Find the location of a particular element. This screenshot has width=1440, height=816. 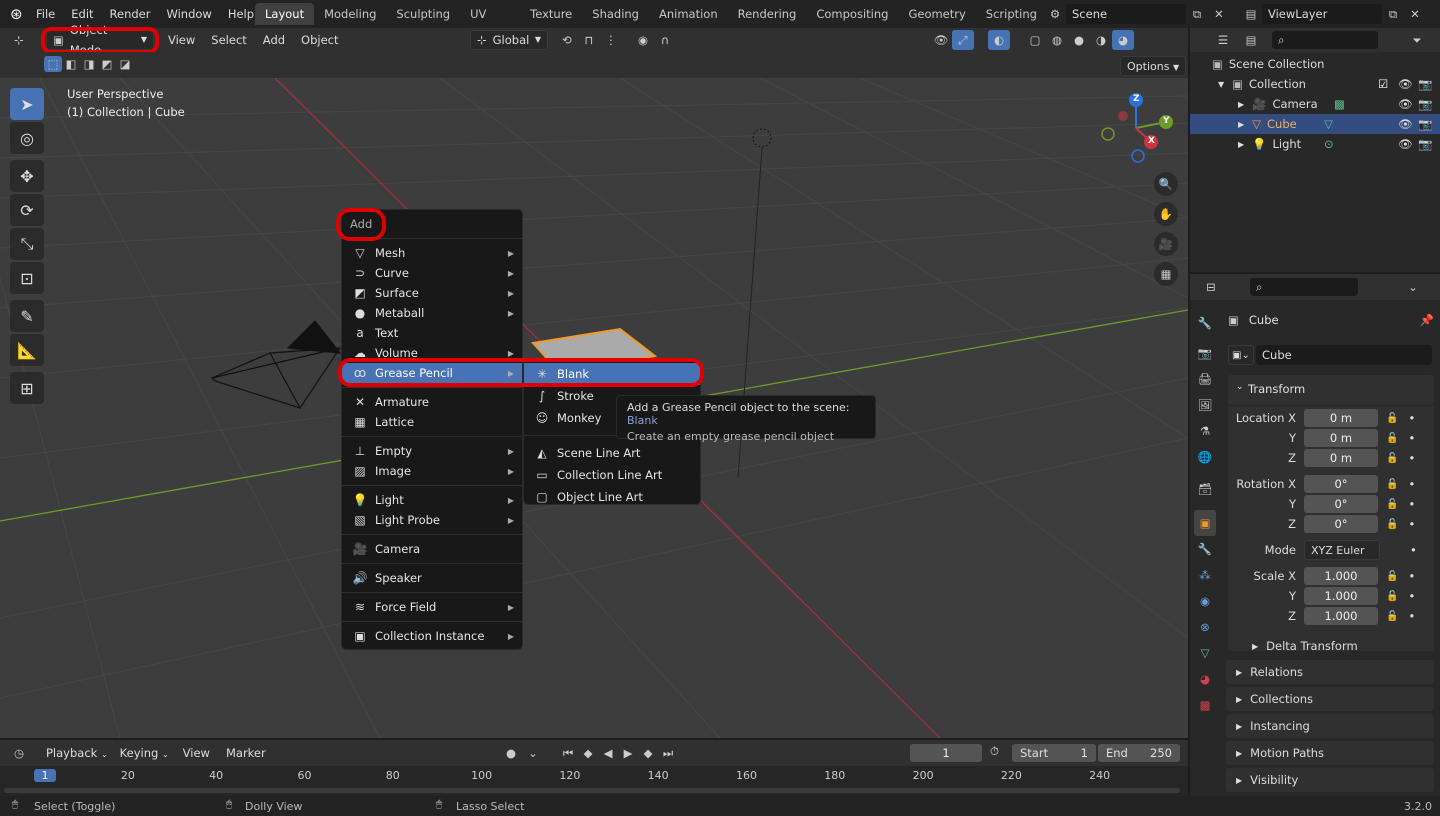

pivot-icon: ⟲ is located at coordinates (567, 40).